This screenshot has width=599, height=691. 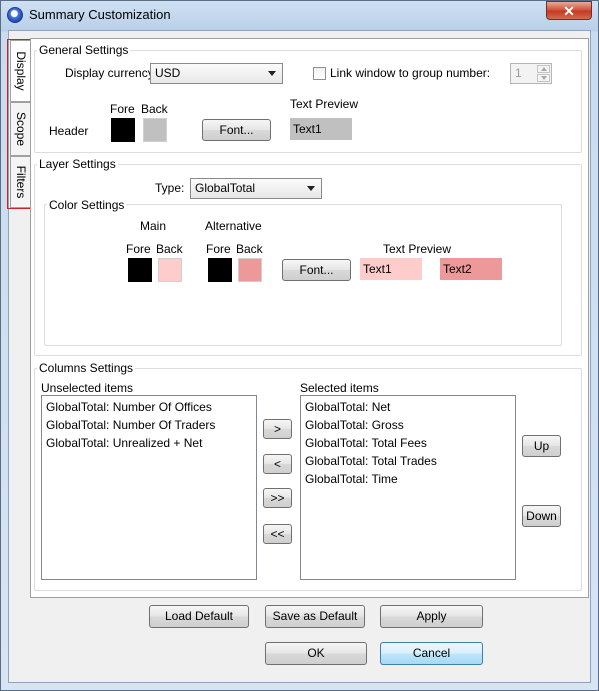 What do you see at coordinates (250, 270) in the screenshot?
I see `alt-back-swatch` at bounding box center [250, 270].